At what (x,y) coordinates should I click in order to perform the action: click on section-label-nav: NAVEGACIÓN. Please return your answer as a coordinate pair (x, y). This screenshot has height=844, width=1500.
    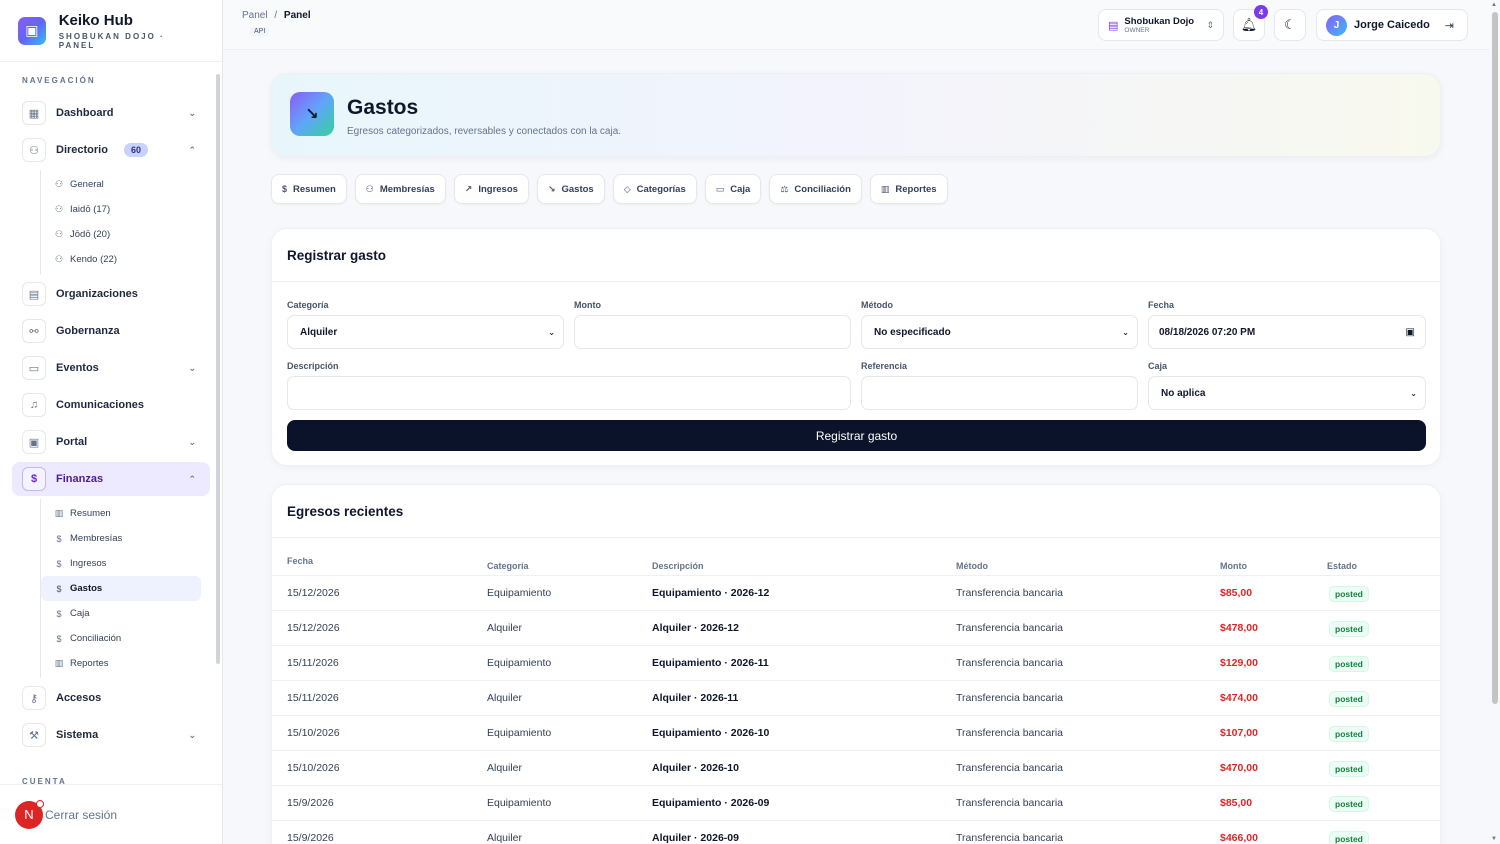
    Looking at the image, I should click on (59, 80).